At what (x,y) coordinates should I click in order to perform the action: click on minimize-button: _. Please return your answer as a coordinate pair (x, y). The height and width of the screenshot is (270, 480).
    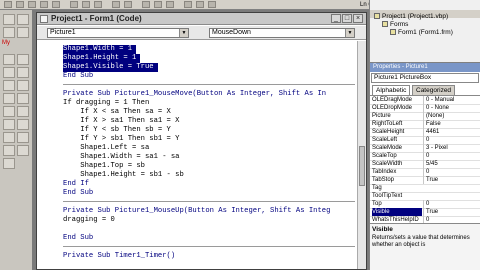
    Looking at the image, I should click on (336, 18).